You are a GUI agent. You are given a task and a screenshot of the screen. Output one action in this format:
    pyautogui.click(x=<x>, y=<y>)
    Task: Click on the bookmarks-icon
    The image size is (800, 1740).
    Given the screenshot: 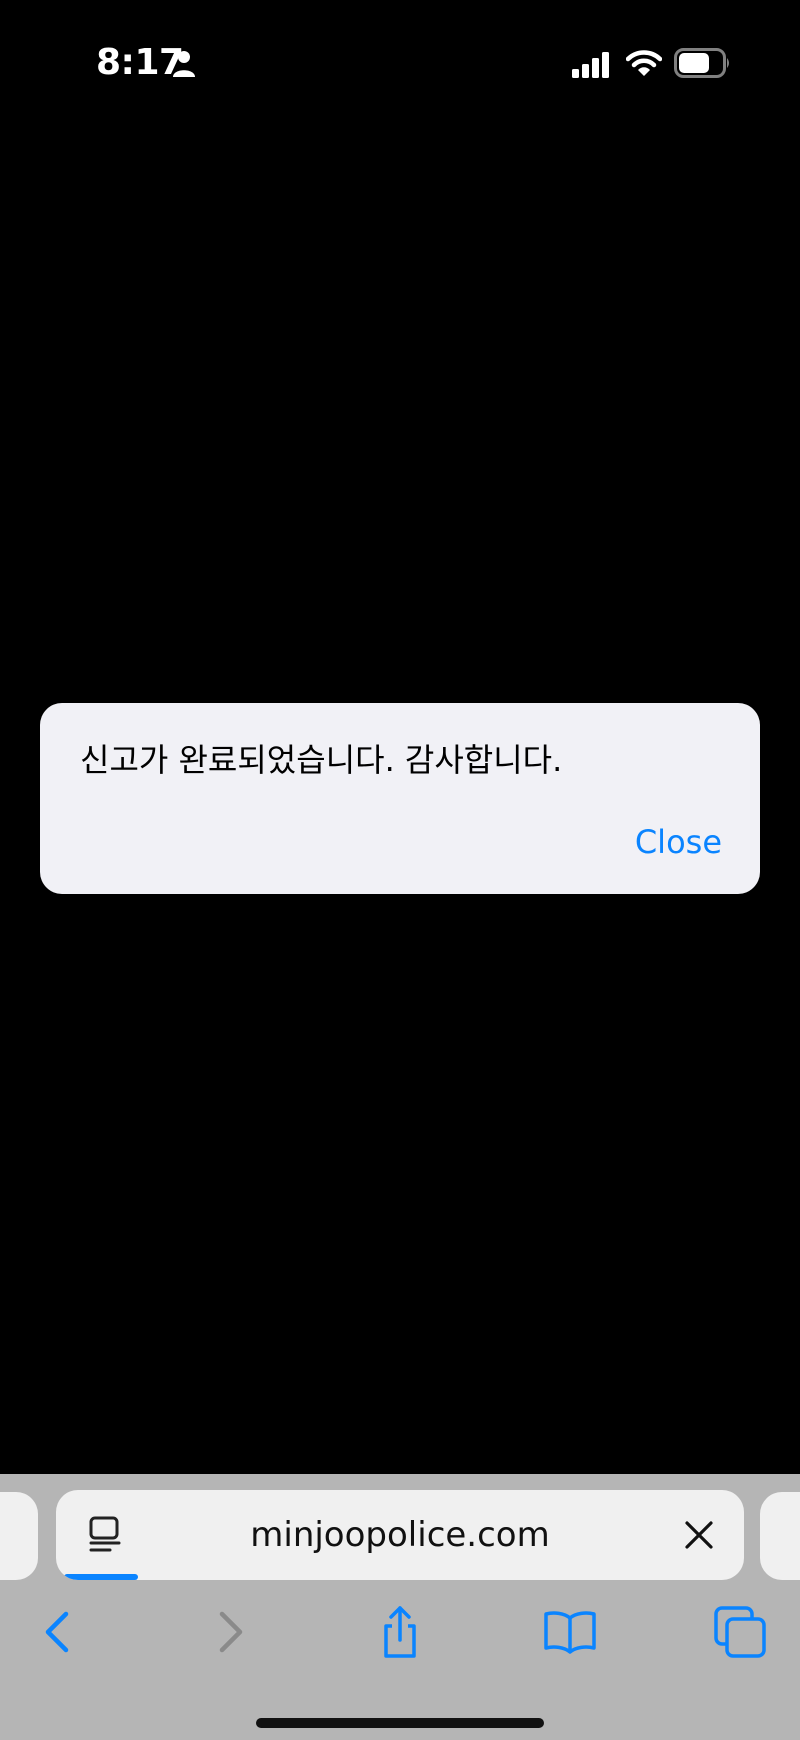 What is the action you would take?
    pyautogui.click(x=570, y=1632)
    